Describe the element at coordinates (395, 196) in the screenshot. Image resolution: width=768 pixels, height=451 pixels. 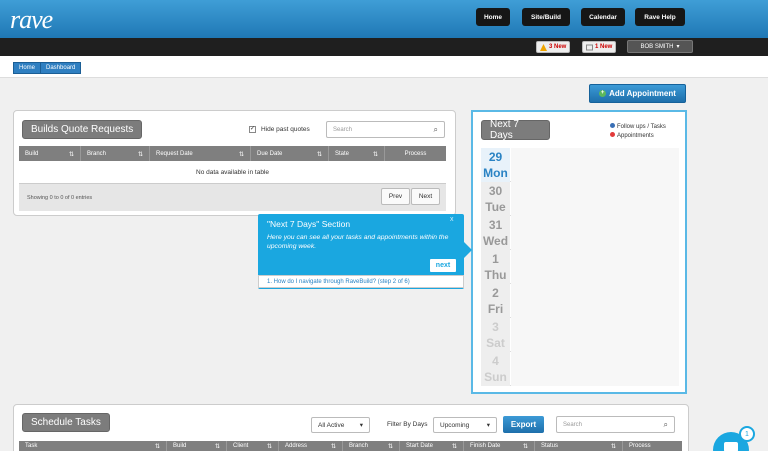
I see `prev-button: Prev` at that location.